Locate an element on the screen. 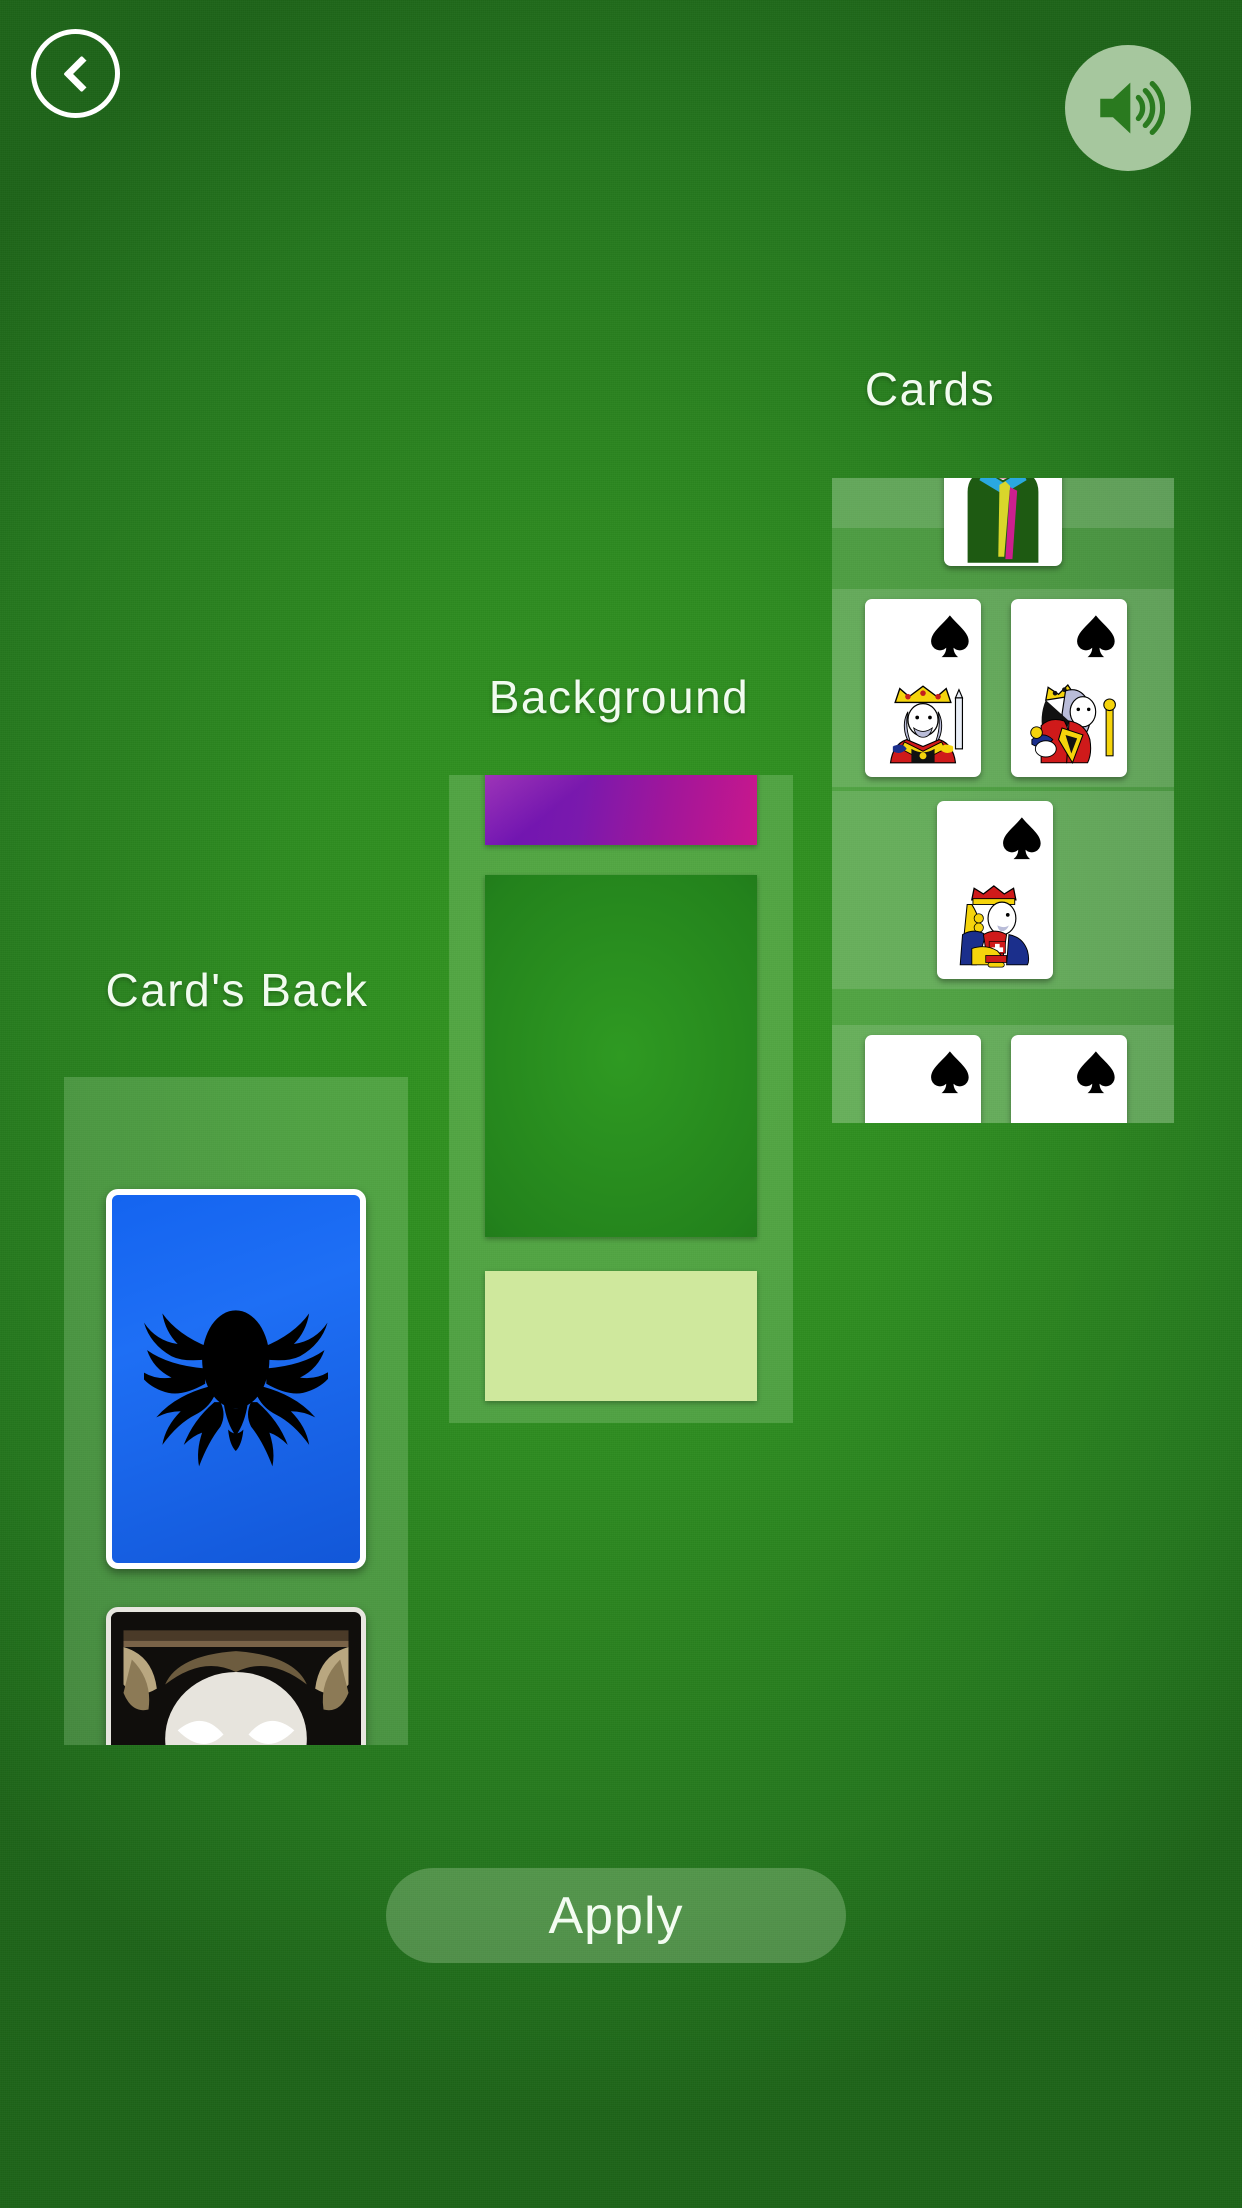 Image resolution: width=1242 pixels, height=2208 pixels. background-option-purple is located at coordinates (621, 810).